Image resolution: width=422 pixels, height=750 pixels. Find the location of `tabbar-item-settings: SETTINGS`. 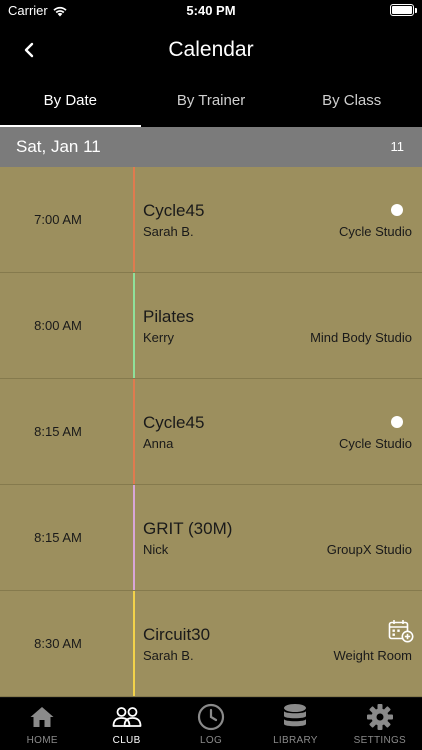

tabbar-item-settings: SETTINGS is located at coordinates (380, 724).